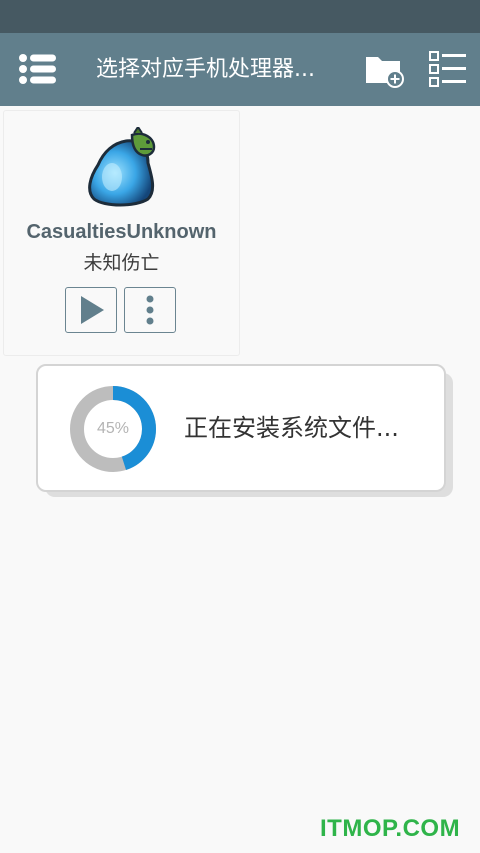  What do you see at coordinates (448, 69) in the screenshot?
I see `checklist-icon` at bounding box center [448, 69].